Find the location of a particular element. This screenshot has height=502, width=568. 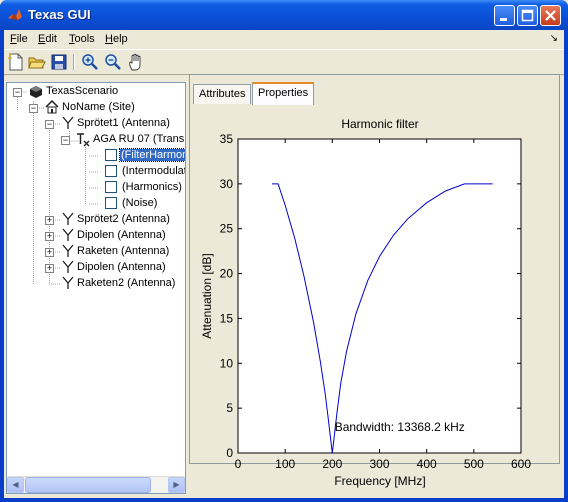

y-tick-label: 15 is located at coordinates (227, 318).